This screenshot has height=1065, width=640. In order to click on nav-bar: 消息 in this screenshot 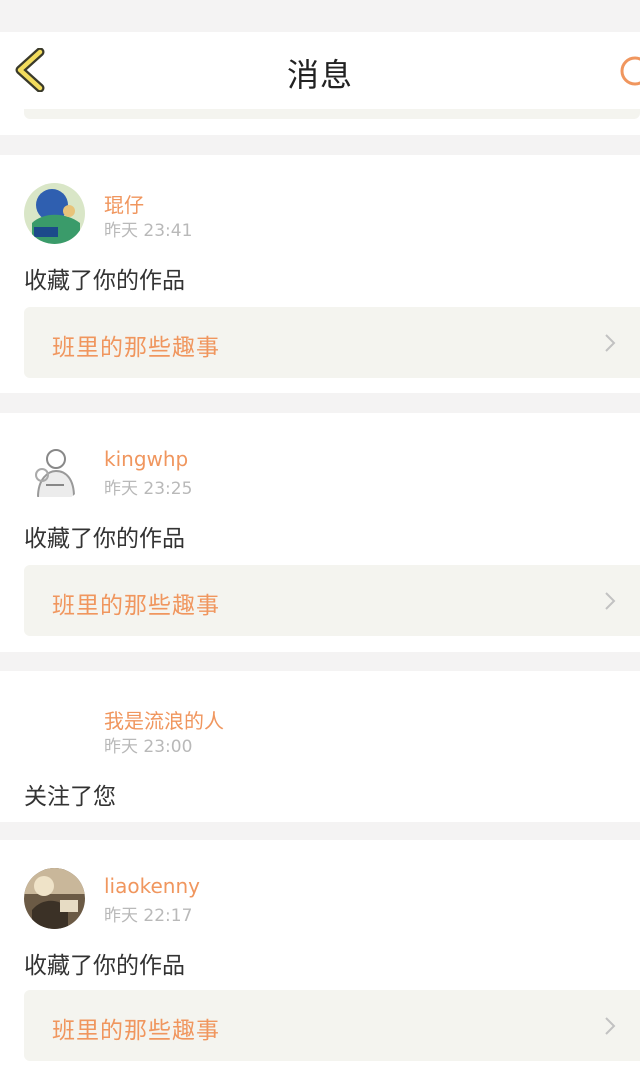, I will do `click(320, 71)`.